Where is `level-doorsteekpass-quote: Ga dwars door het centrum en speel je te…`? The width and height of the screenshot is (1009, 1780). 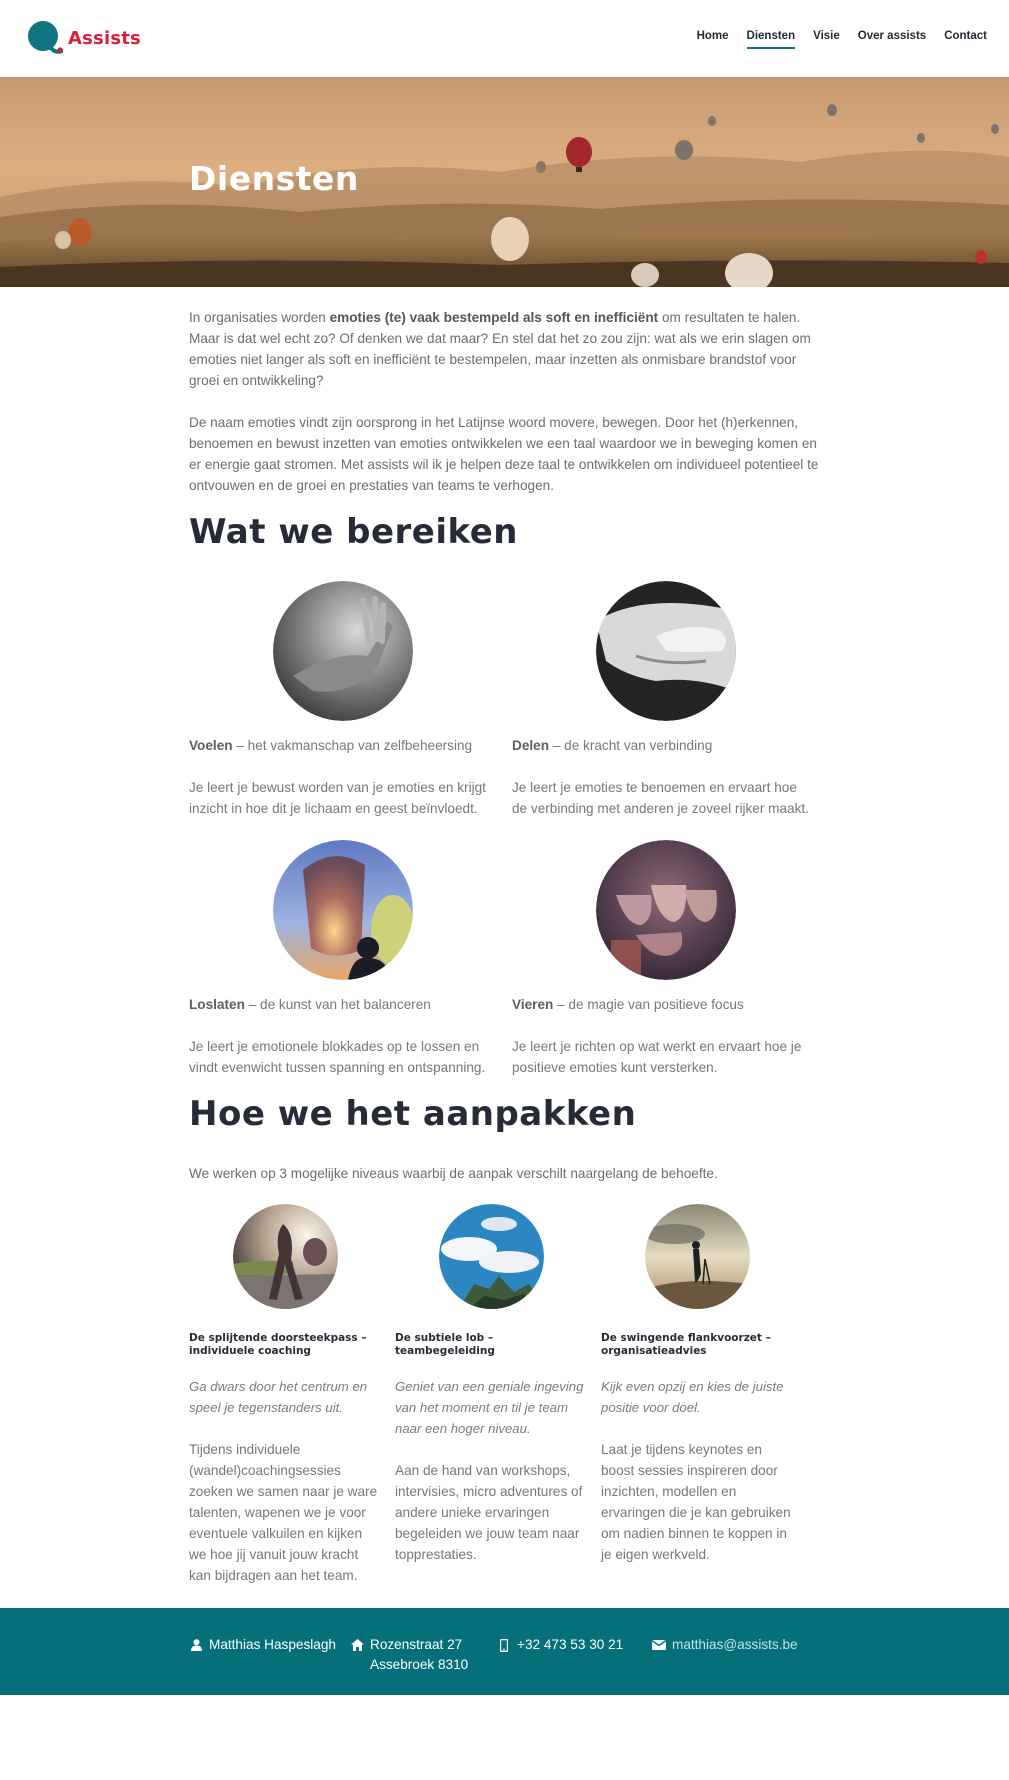 level-doorsteekpass-quote: Ga dwars door het centrum en speel je te… is located at coordinates (278, 1397).